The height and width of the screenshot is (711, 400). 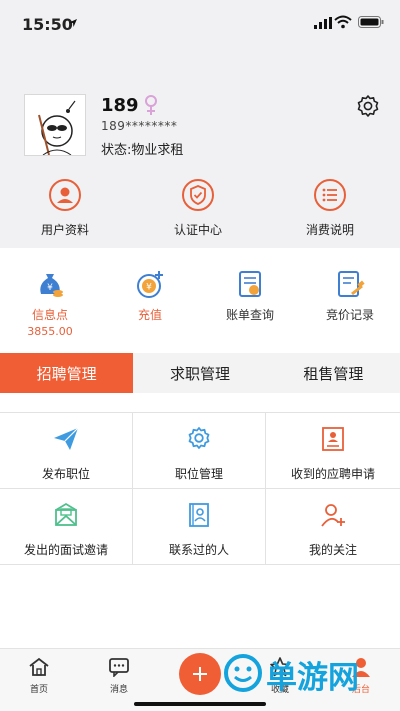 I want to click on recharge-icon: ¥, so click(x=150, y=284).